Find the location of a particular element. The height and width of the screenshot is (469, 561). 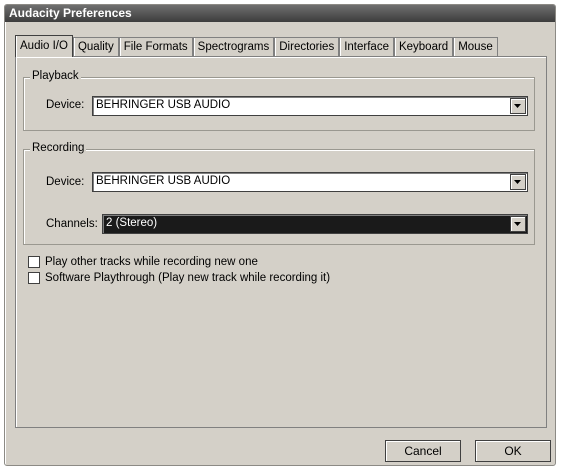

playback-group: Playback Device: BEHRINGER USB AUDIO is located at coordinates (279, 100).